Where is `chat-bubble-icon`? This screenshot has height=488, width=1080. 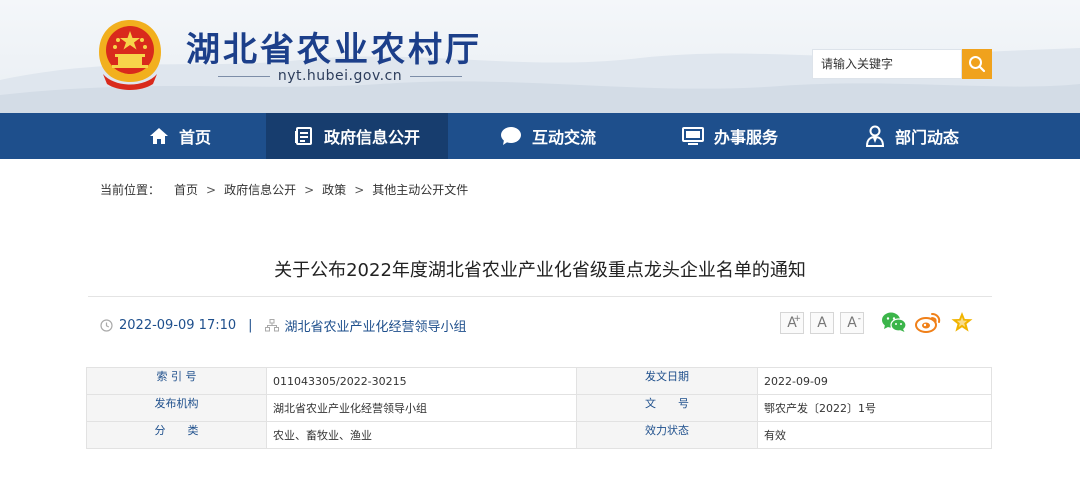 chat-bubble-icon is located at coordinates (510, 136).